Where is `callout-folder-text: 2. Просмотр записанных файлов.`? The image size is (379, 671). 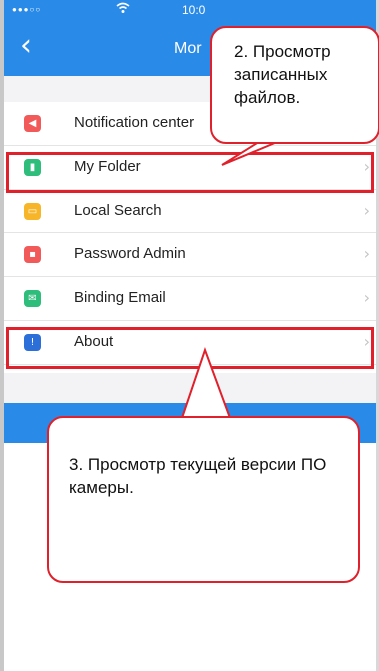 callout-folder-text: 2. Просмотр записанных файлов. is located at coordinates (282, 74).